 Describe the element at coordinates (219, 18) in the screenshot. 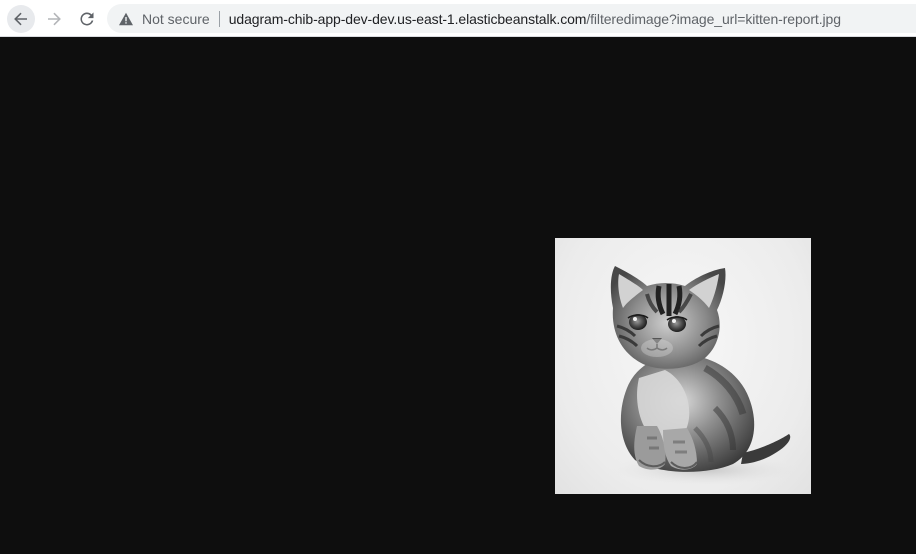

I see `address-separator` at that location.